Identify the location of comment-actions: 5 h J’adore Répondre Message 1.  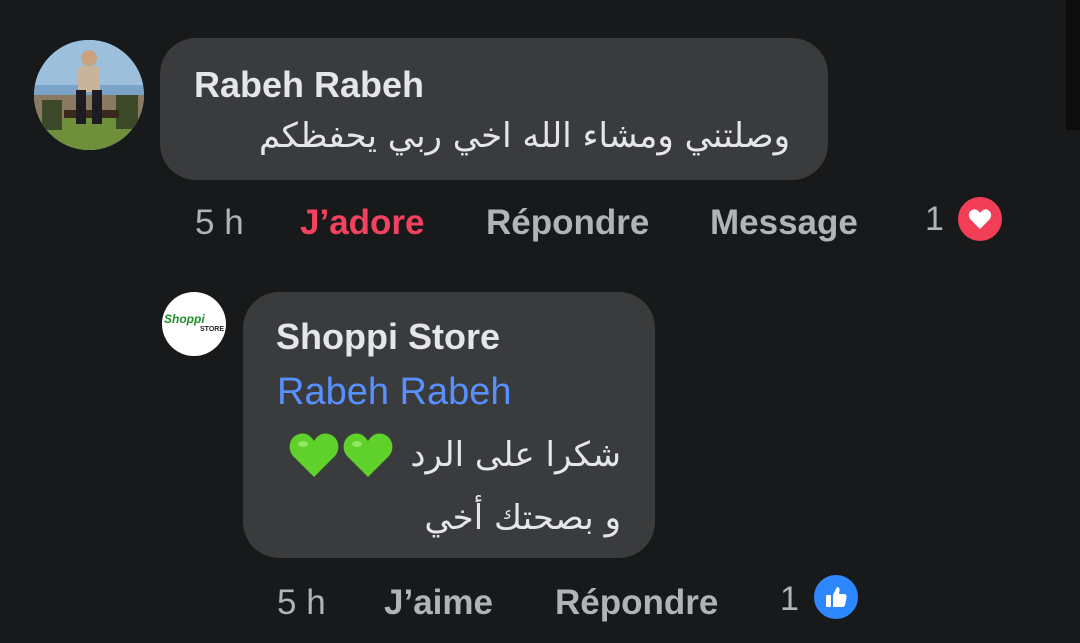
(540, 223).